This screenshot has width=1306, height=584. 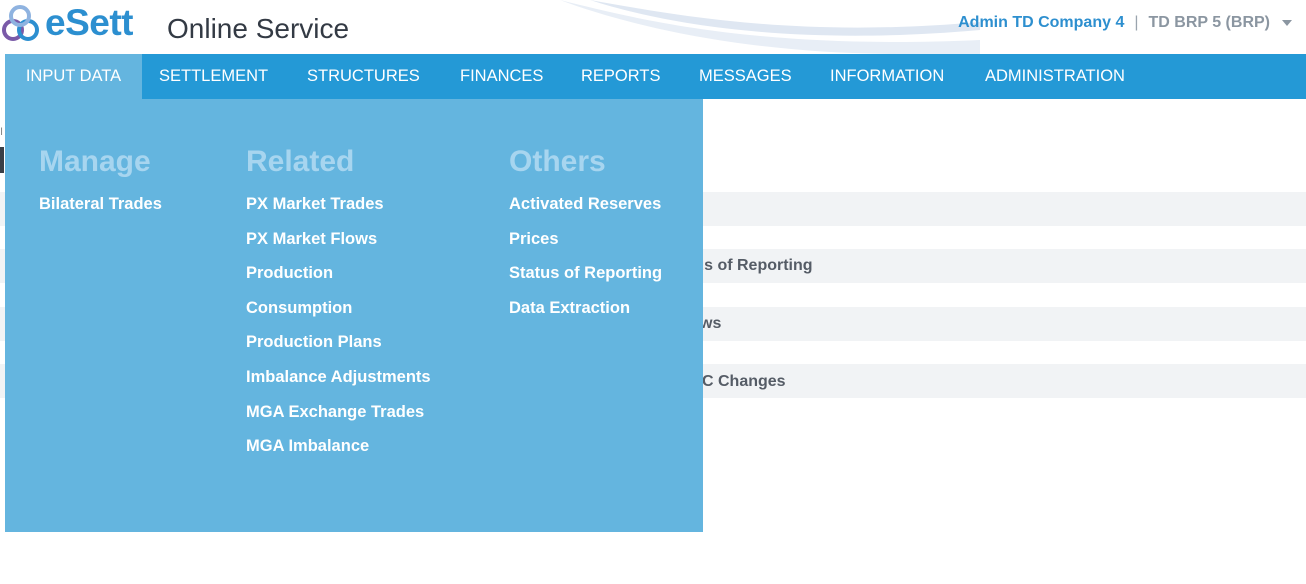 What do you see at coordinates (1055, 76) in the screenshot?
I see `nav-administration: ADMINISTRATION` at bounding box center [1055, 76].